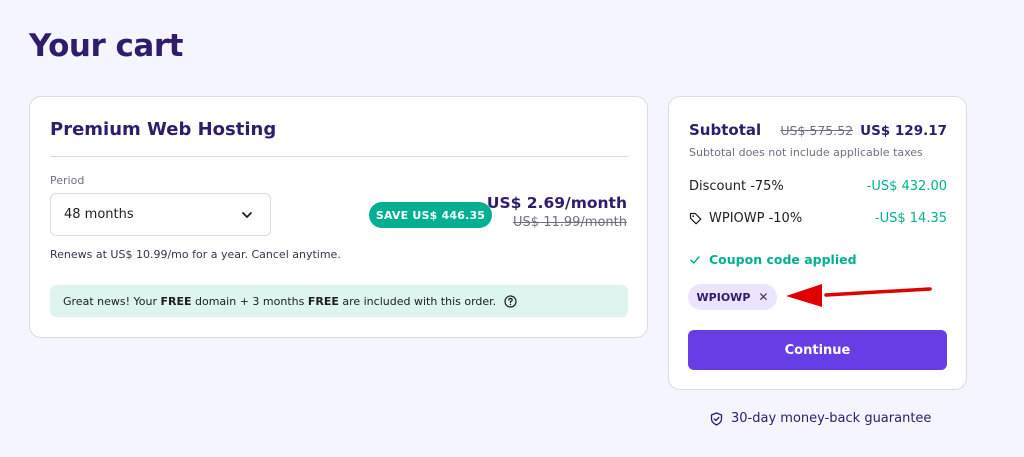  What do you see at coordinates (831, 418) in the screenshot?
I see `guarantee-text: 30-day money-back guarantee` at bounding box center [831, 418].